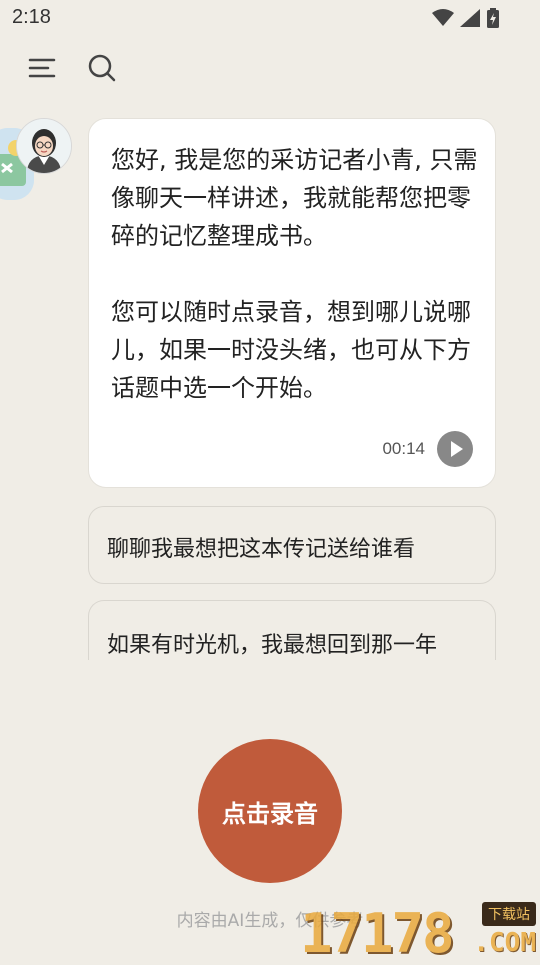  I want to click on cellular-signal-icon, so click(470, 18).